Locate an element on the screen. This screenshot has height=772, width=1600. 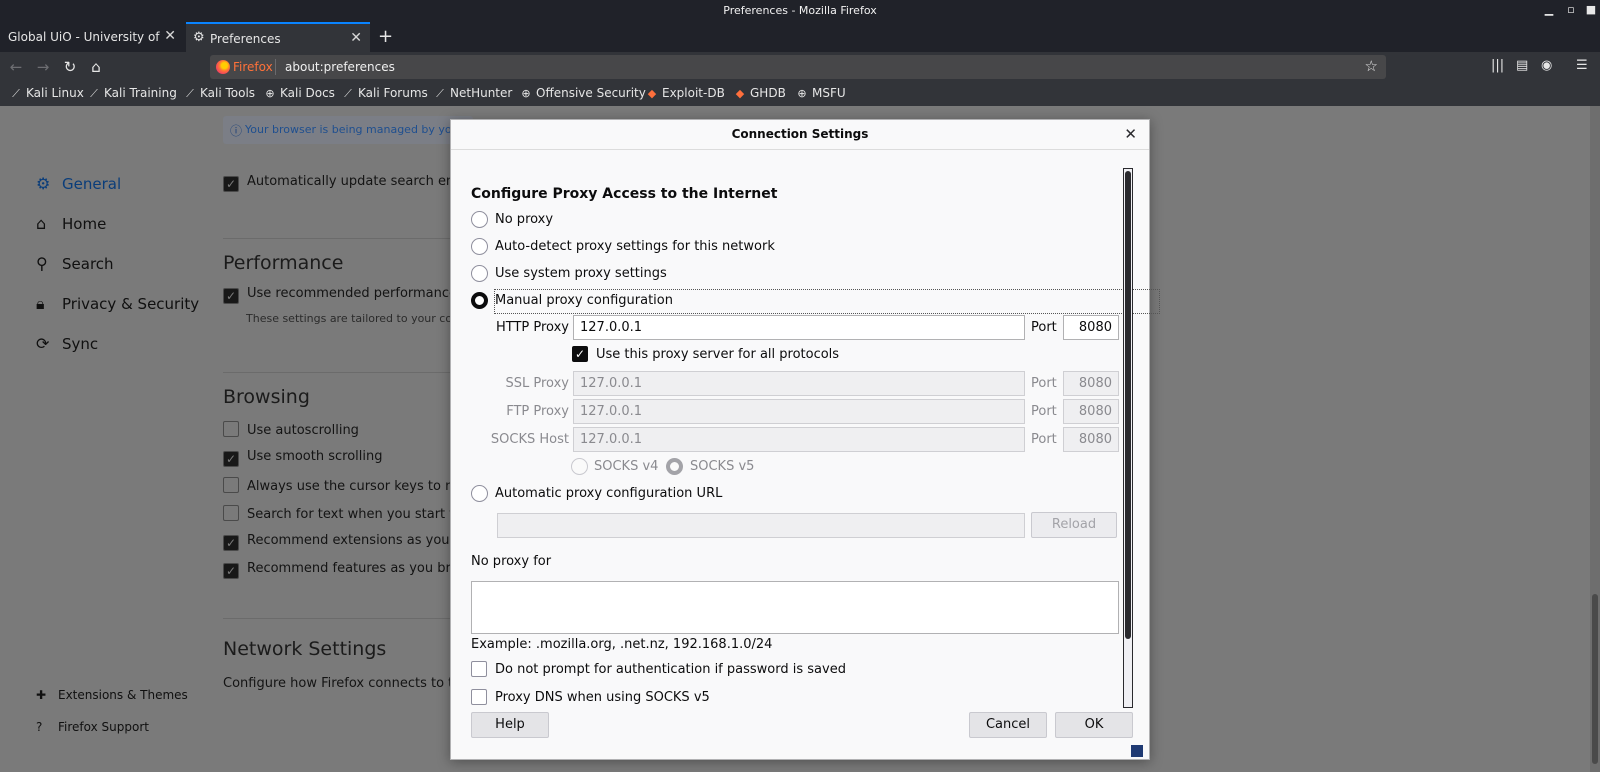
system-proxy-radio is located at coordinates (479, 273).